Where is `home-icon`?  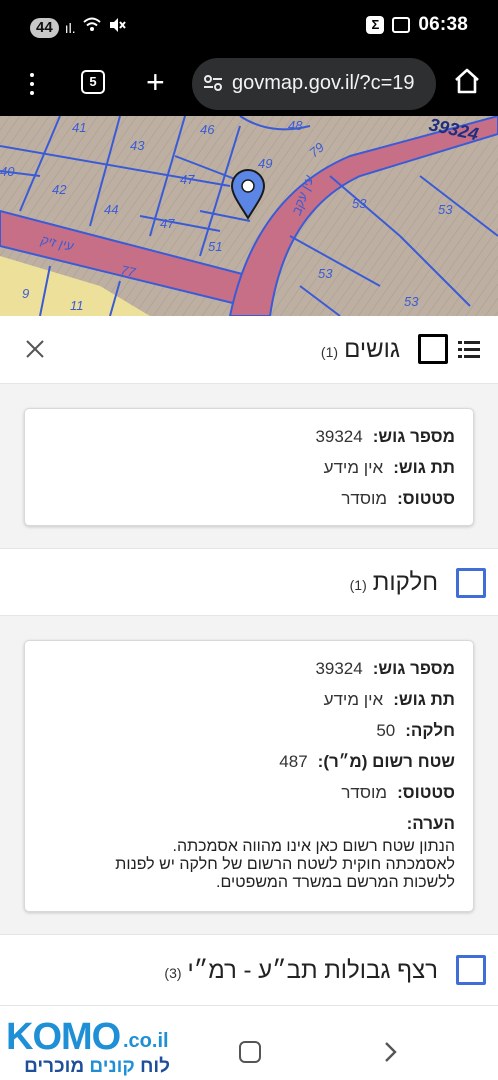 home-icon is located at coordinates (467, 81).